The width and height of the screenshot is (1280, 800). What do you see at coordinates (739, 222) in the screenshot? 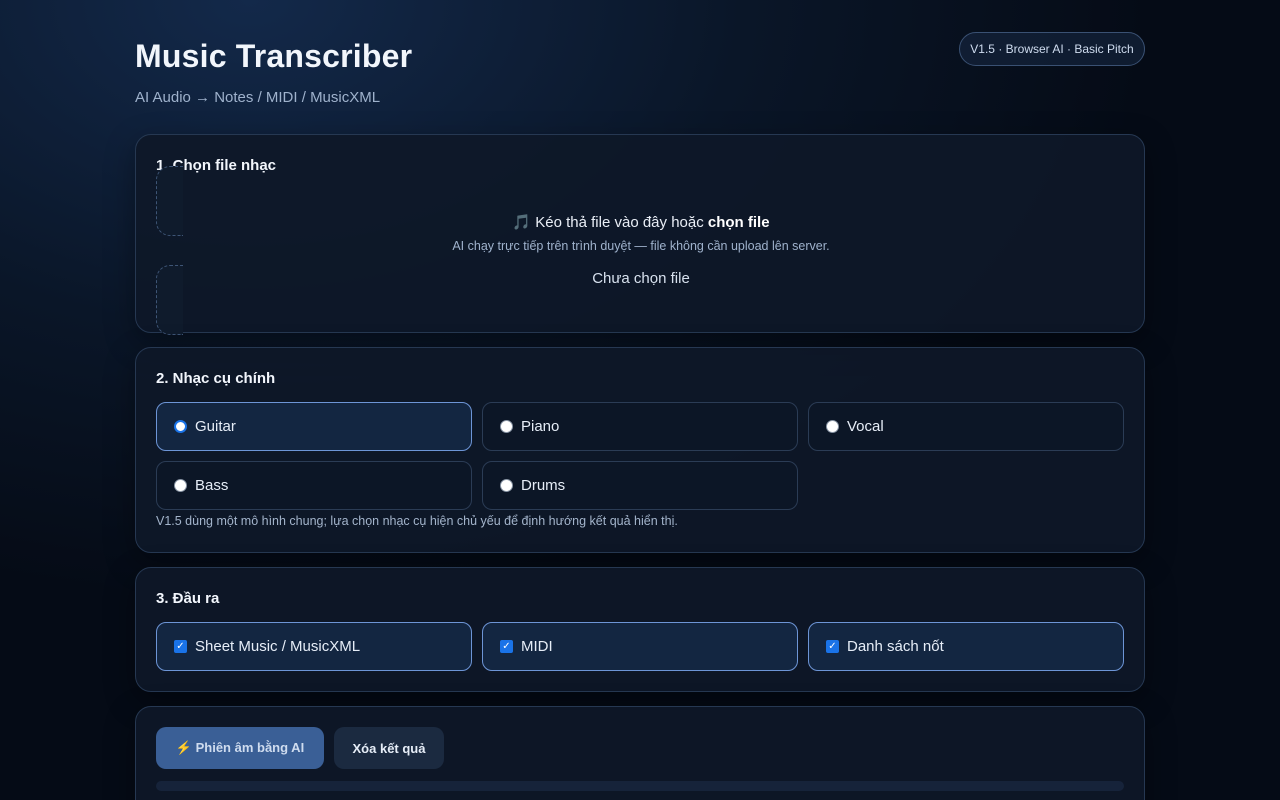
I see `choose-file-link: chọn file` at bounding box center [739, 222].